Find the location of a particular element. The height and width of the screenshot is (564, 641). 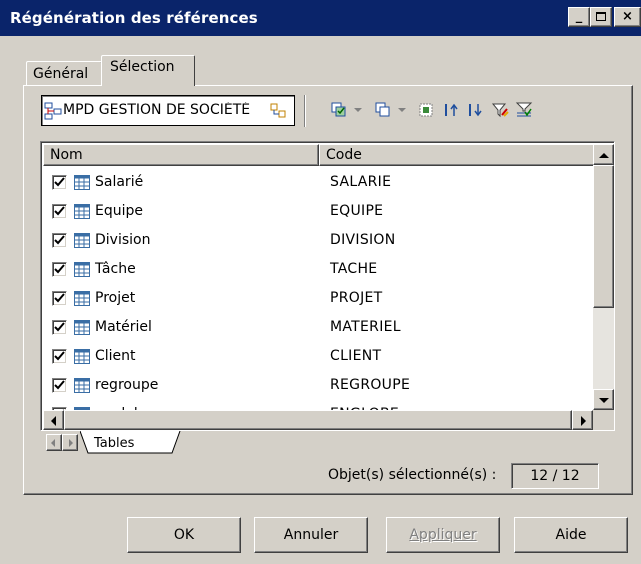

select-none-icon is located at coordinates (426, 110).